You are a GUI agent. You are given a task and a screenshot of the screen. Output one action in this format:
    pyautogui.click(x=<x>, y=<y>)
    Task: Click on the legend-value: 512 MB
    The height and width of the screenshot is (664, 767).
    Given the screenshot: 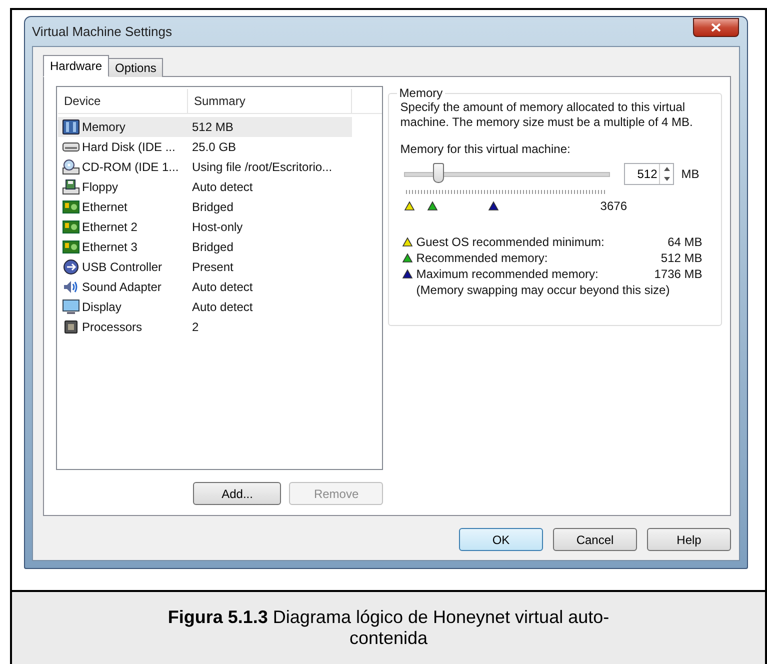 What is the action you would take?
    pyautogui.click(x=681, y=258)
    